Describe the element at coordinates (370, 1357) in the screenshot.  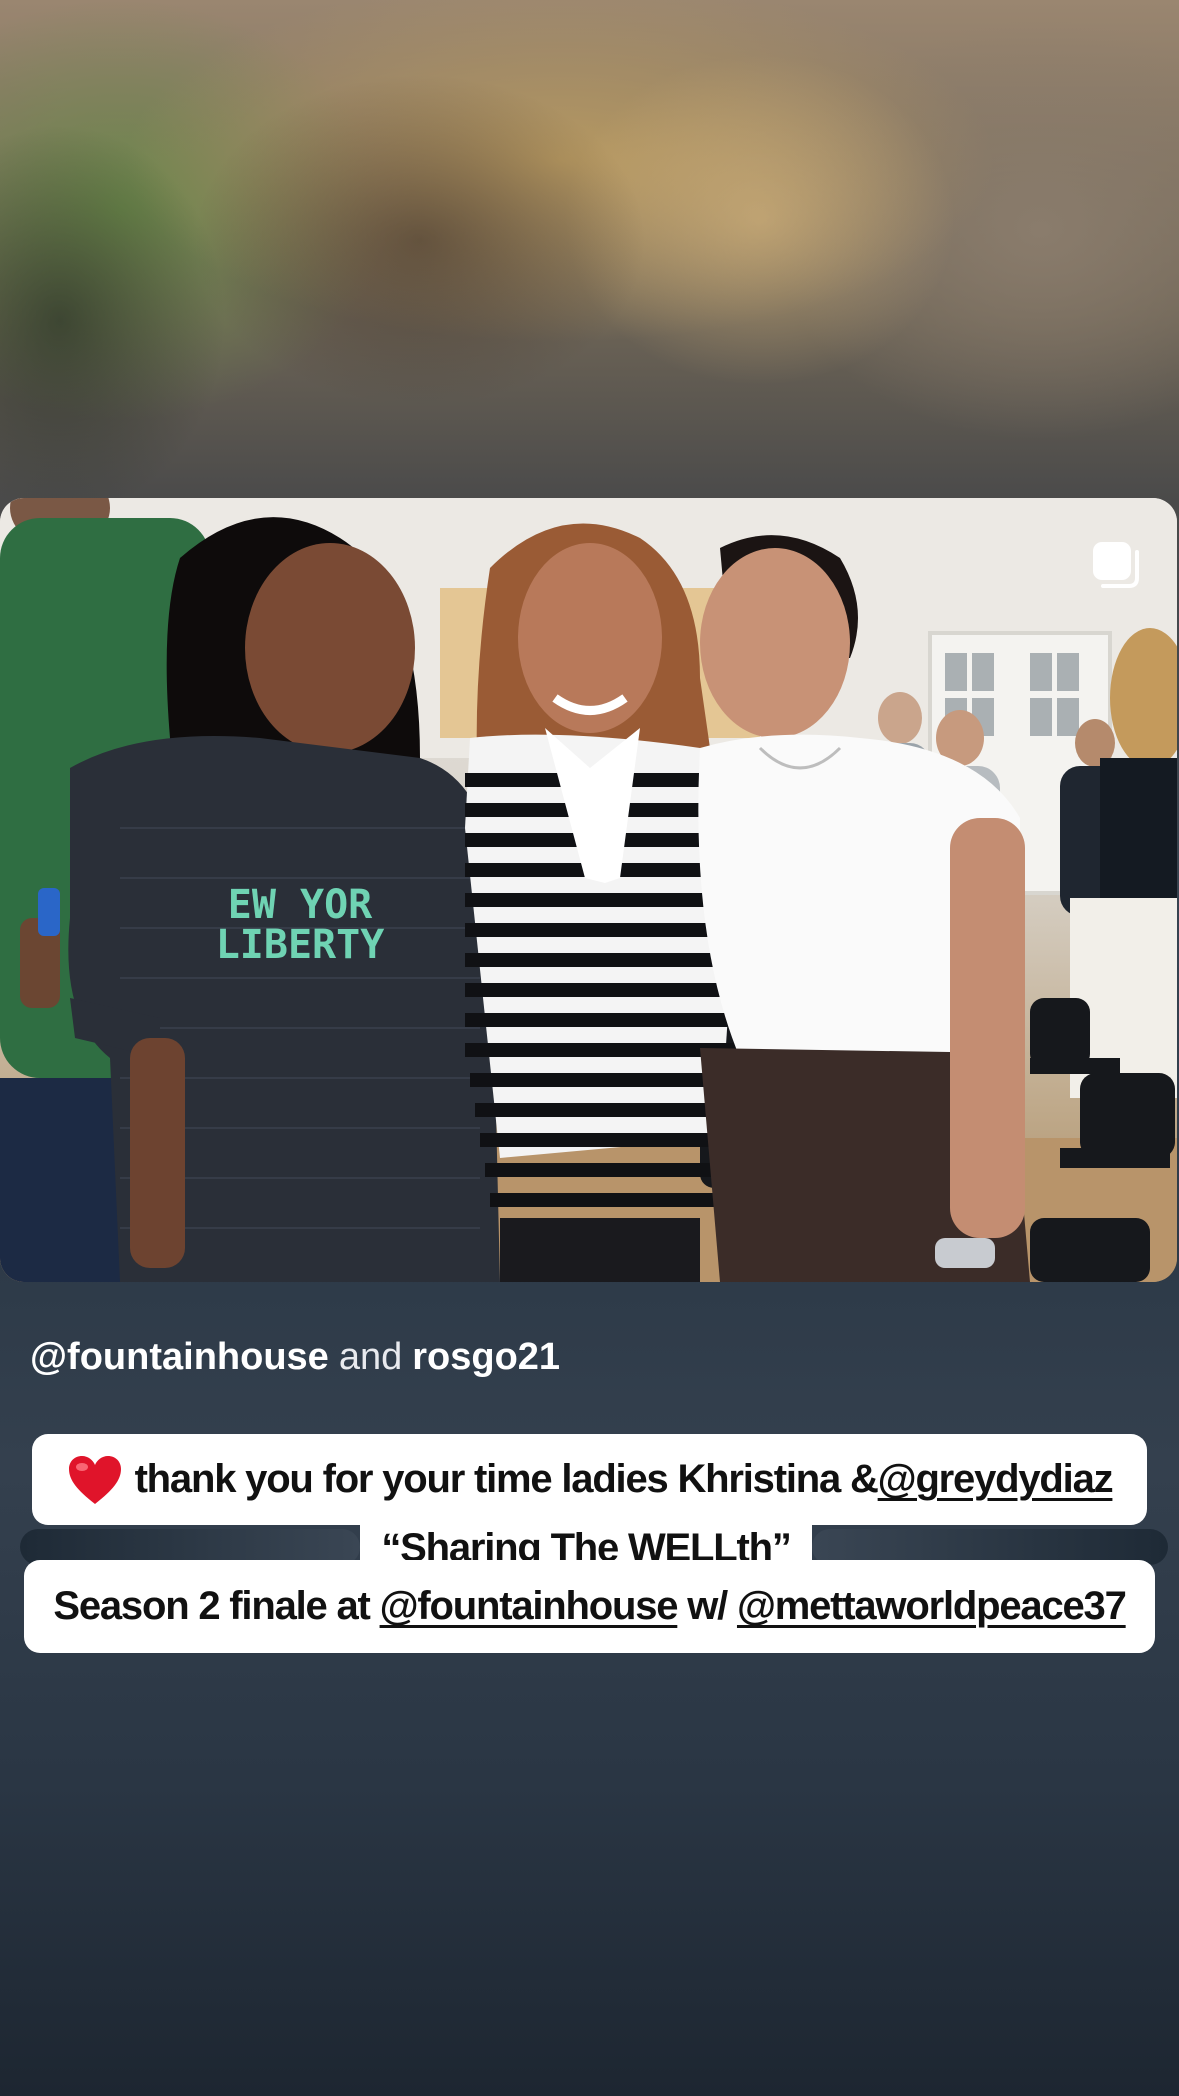
I see `mention-connector: and` at that location.